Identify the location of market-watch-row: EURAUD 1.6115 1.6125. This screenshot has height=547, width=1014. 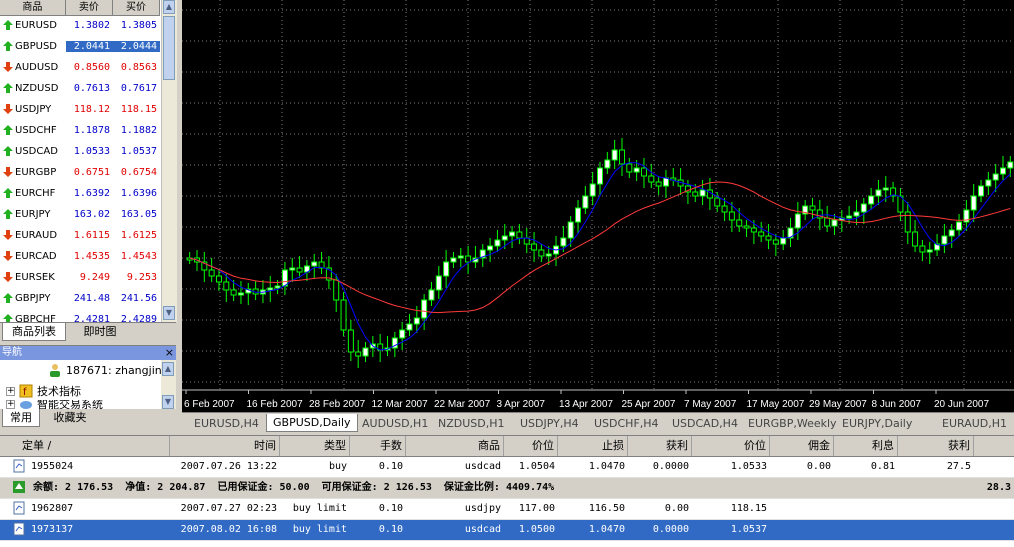
(80, 235).